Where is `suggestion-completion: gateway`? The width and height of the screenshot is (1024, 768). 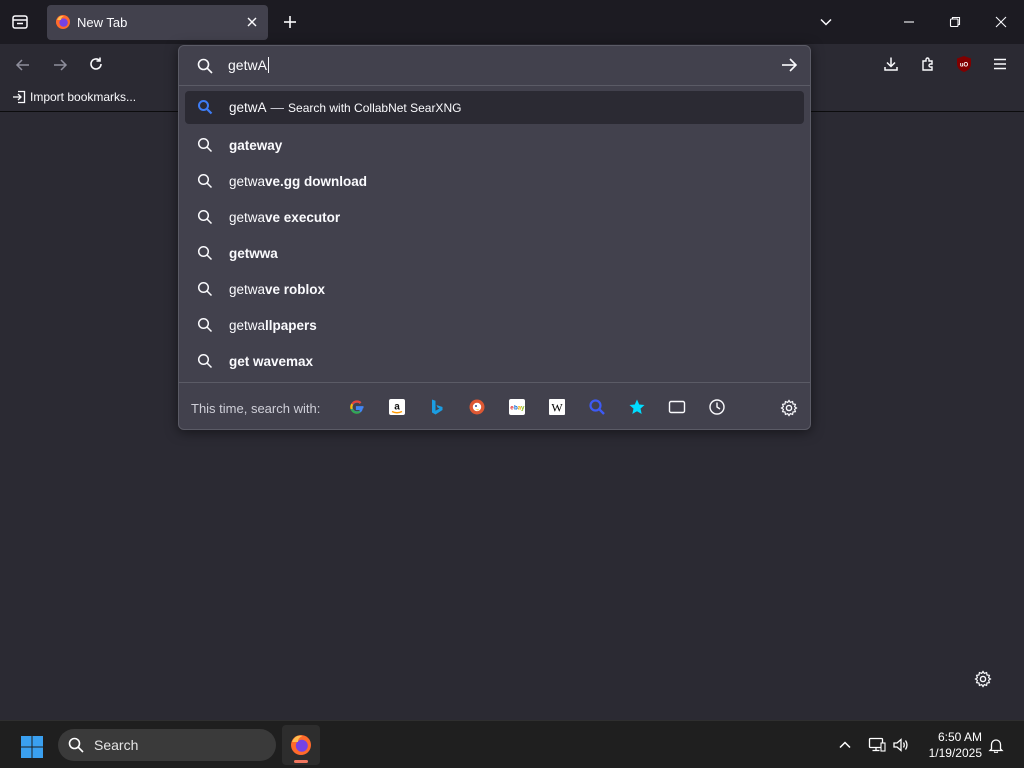 suggestion-completion: gateway is located at coordinates (256, 145).